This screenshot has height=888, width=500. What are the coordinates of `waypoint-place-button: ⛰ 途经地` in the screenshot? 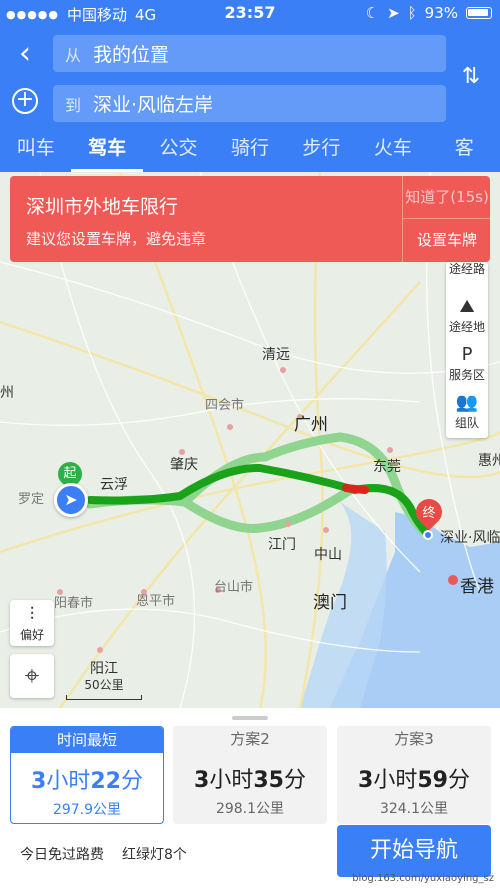 It's located at (467, 316).